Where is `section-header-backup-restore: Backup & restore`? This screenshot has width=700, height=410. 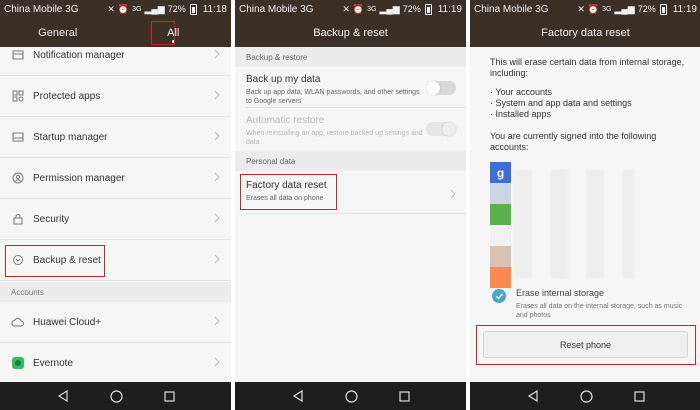 section-header-backup-restore: Backup & restore is located at coordinates (350, 57).